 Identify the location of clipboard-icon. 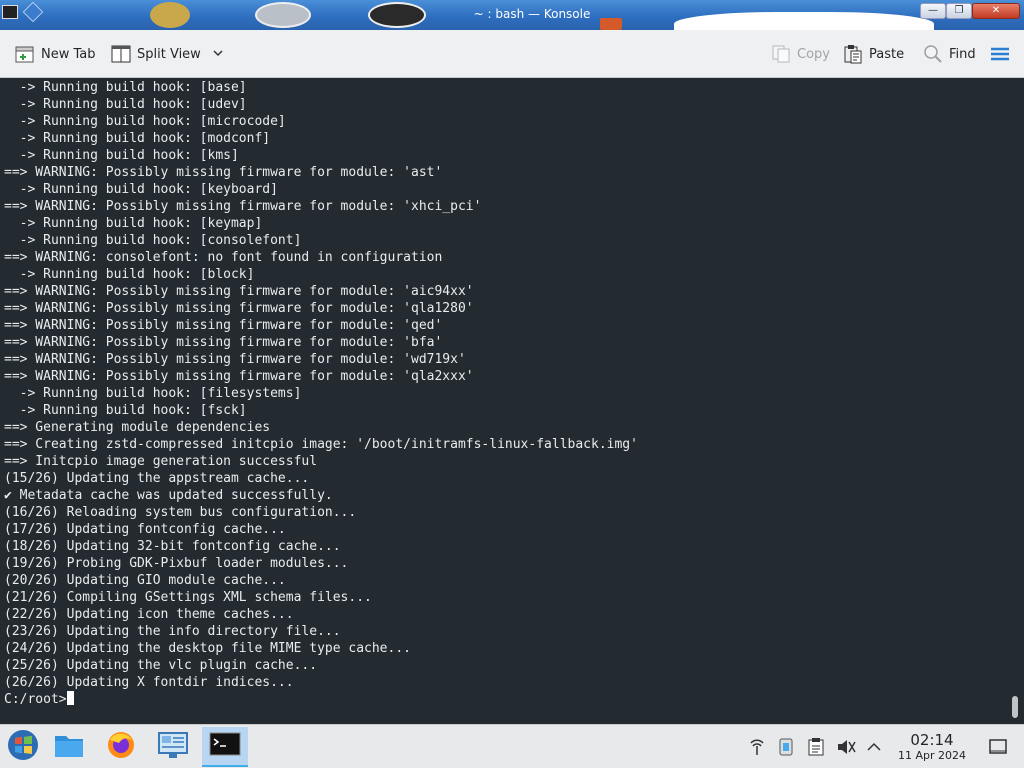
(816, 747).